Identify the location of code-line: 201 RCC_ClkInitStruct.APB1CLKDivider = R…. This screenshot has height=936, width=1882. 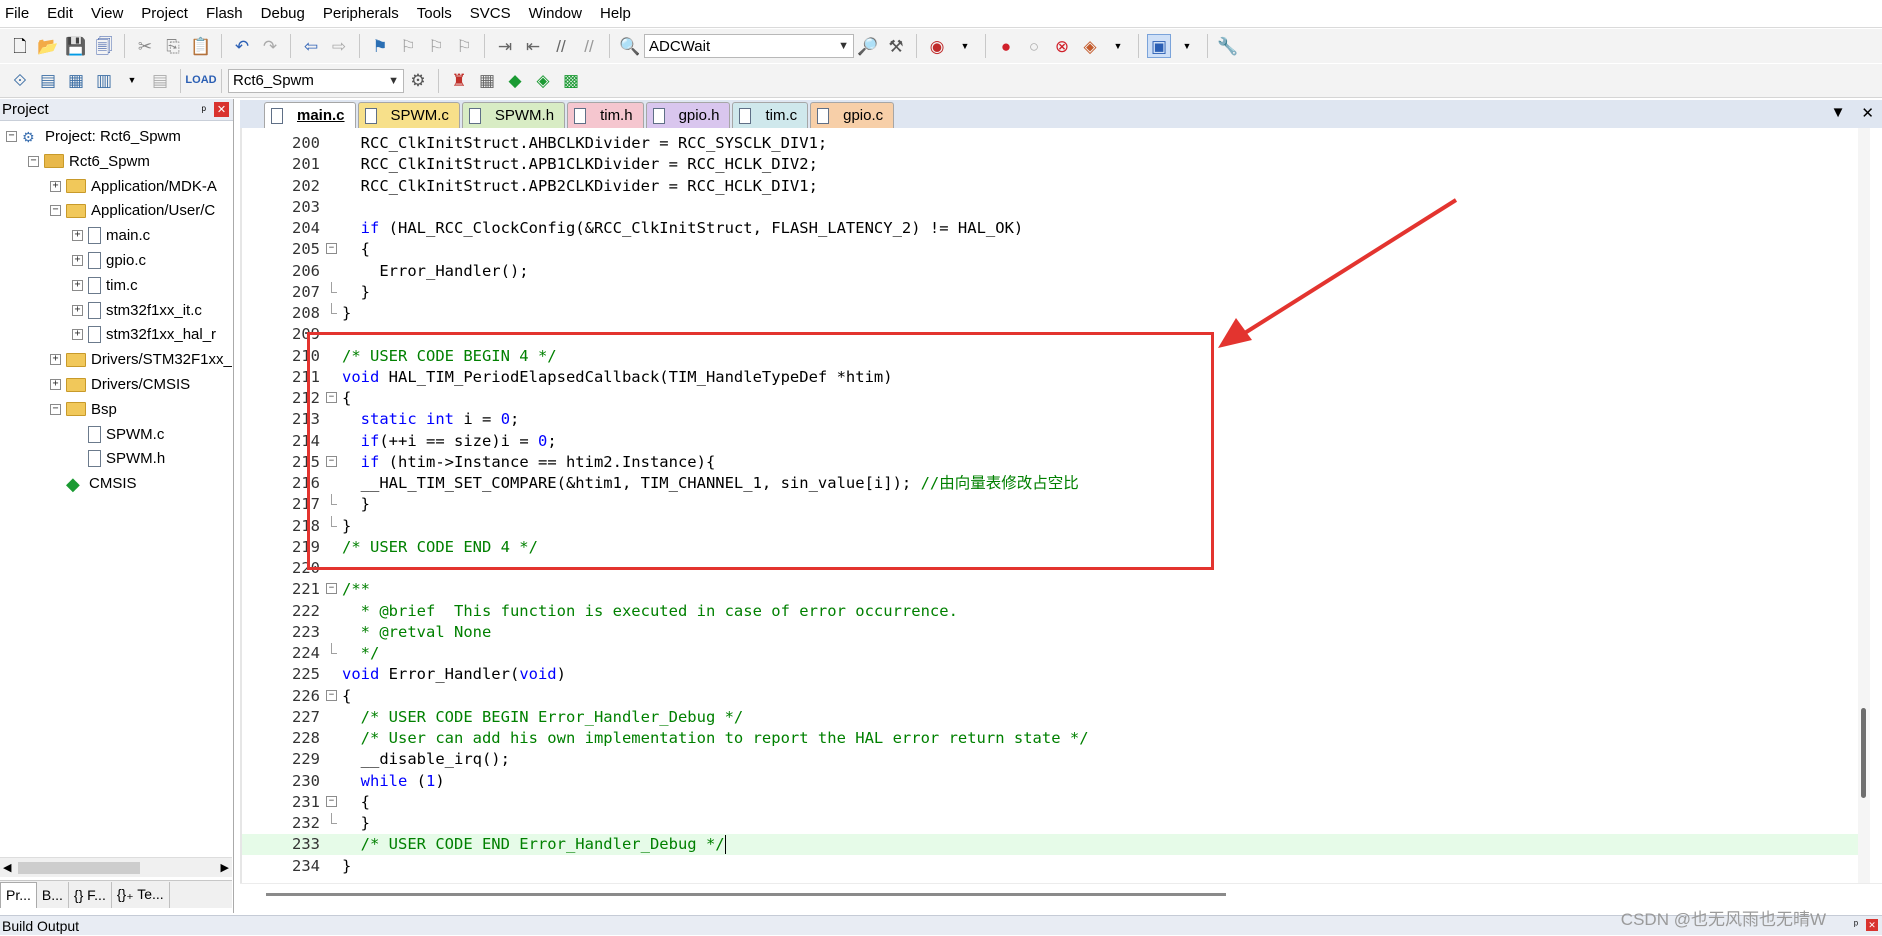
(1056, 164).